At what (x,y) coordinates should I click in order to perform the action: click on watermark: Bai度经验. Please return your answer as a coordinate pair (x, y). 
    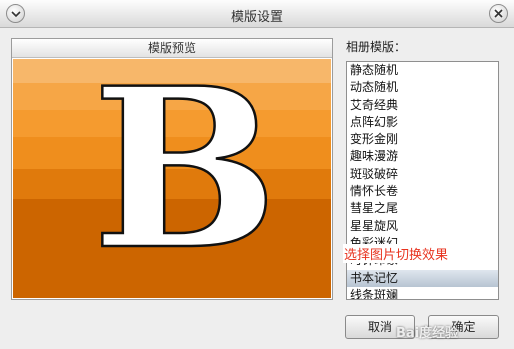
    Looking at the image, I should click on (427, 333).